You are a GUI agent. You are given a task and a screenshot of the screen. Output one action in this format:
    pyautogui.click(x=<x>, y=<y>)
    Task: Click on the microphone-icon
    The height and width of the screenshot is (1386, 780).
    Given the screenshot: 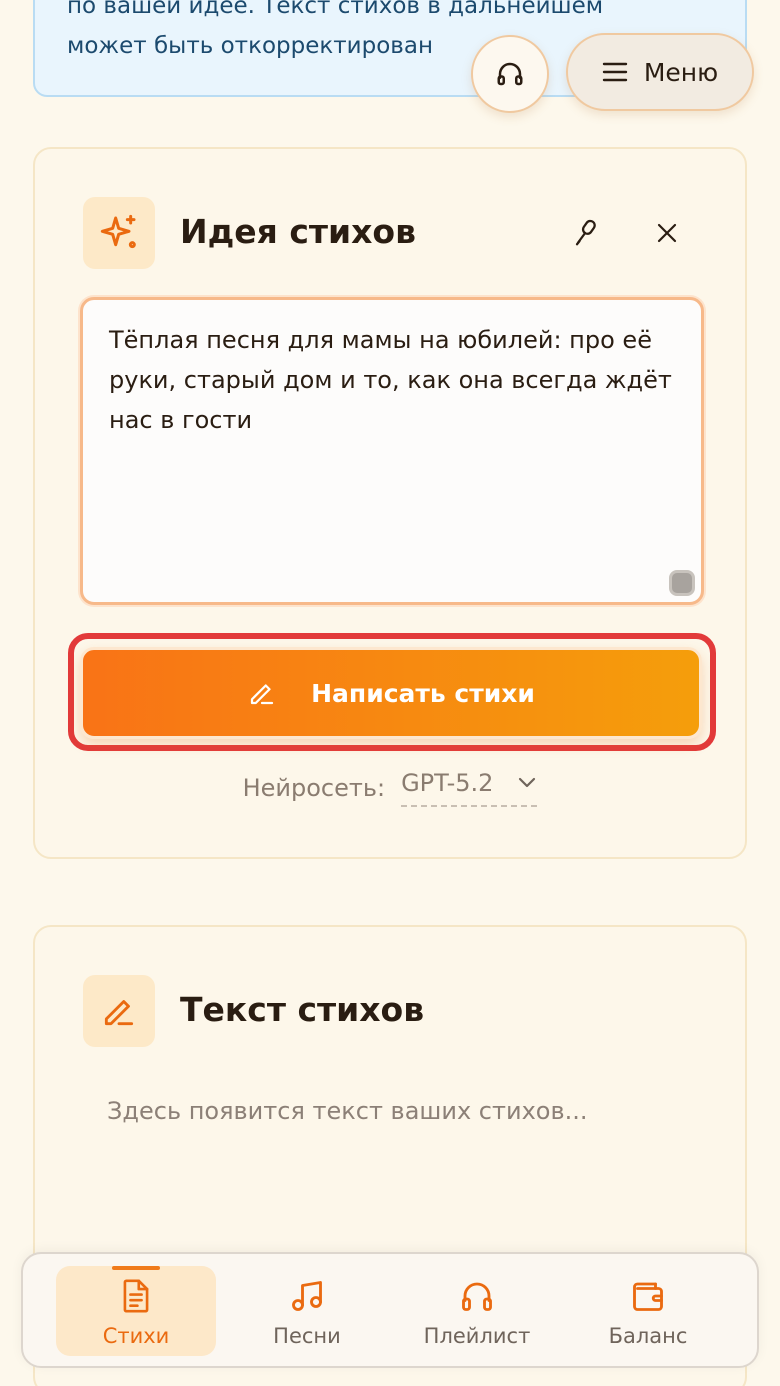 What is the action you would take?
    pyautogui.click(x=585, y=232)
    